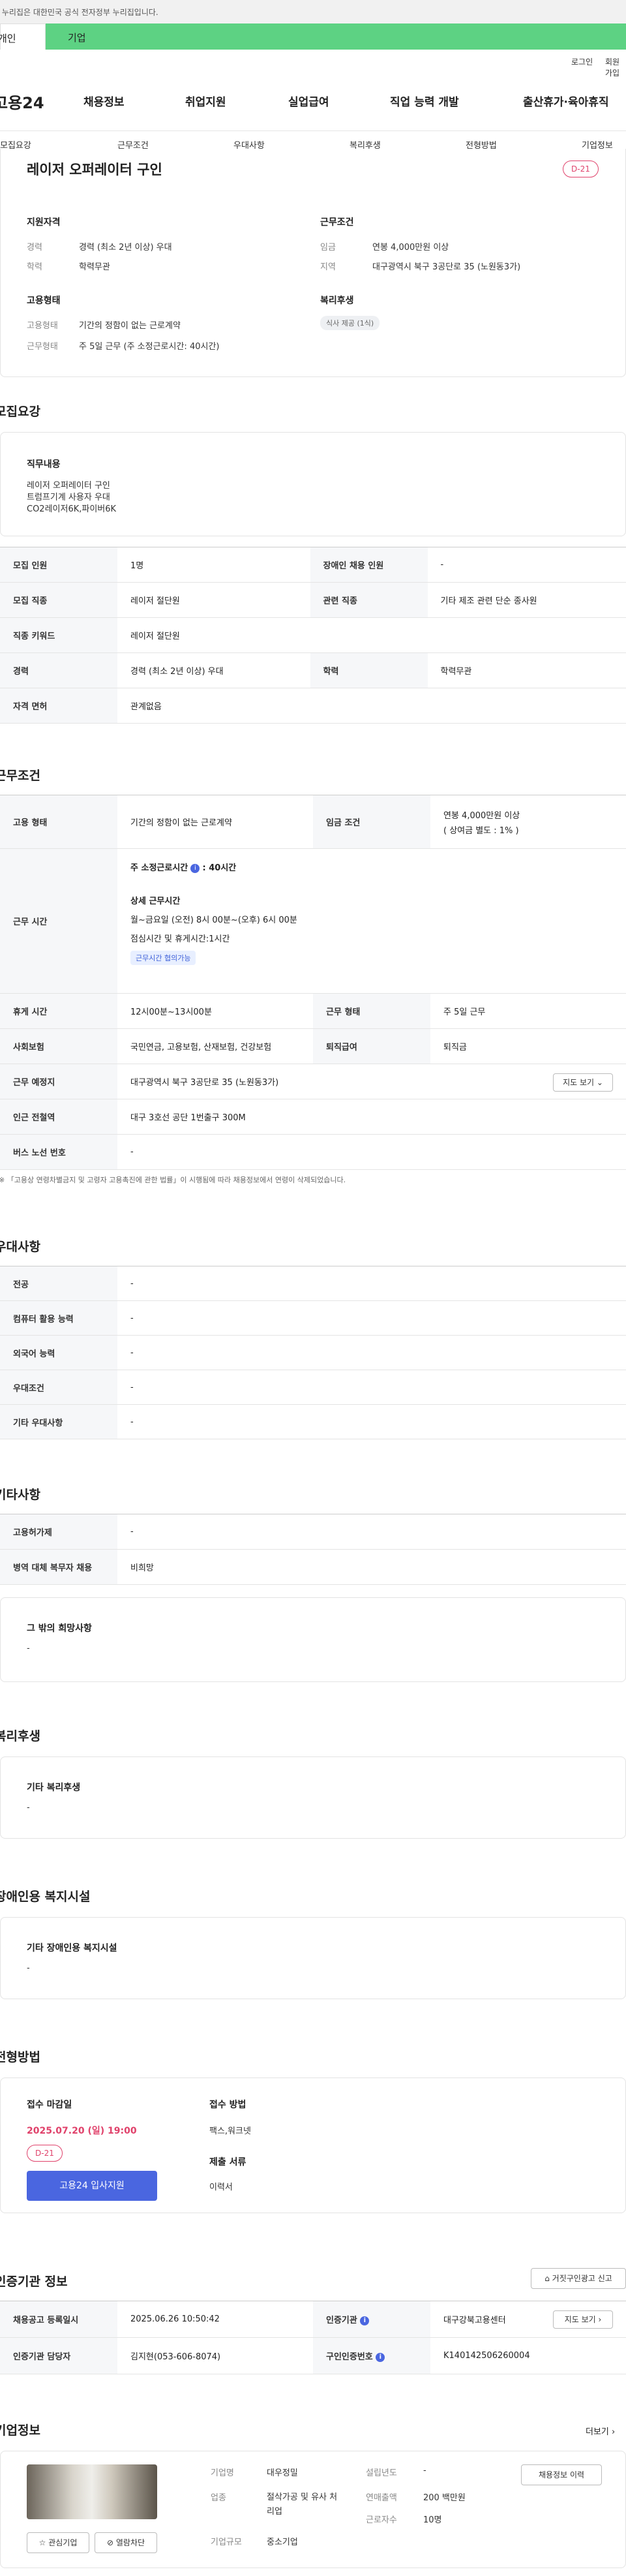 This screenshot has height=2576, width=626. I want to click on agency-section-title: 인증기관 정보, so click(34, 2282).